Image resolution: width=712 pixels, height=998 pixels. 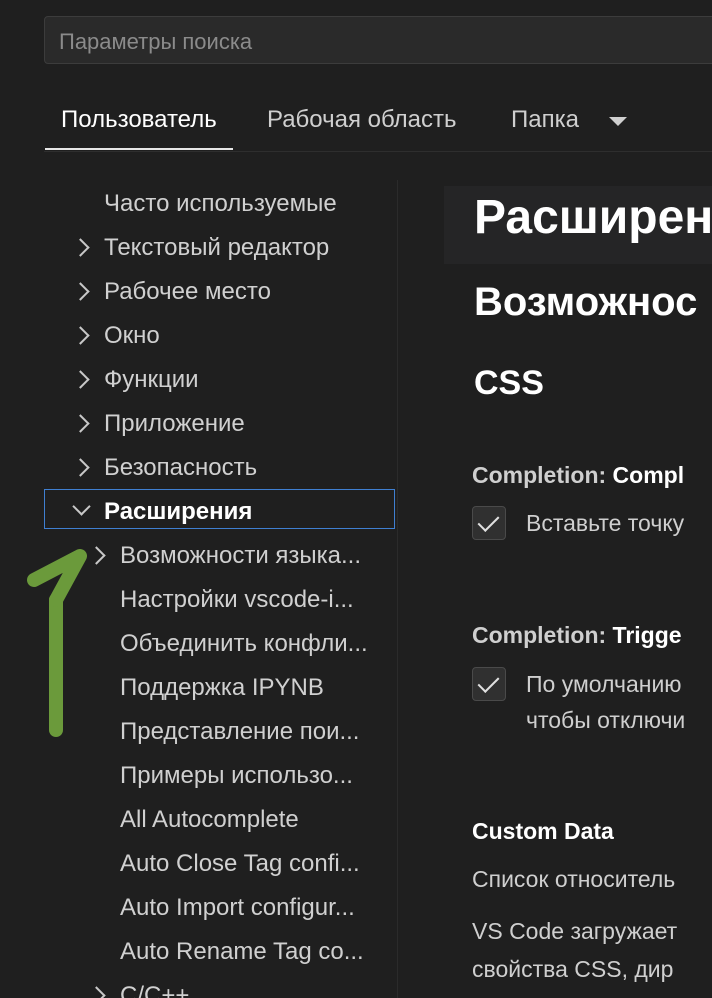 I want to click on setting-description: чтобы отключи, so click(x=606, y=720).